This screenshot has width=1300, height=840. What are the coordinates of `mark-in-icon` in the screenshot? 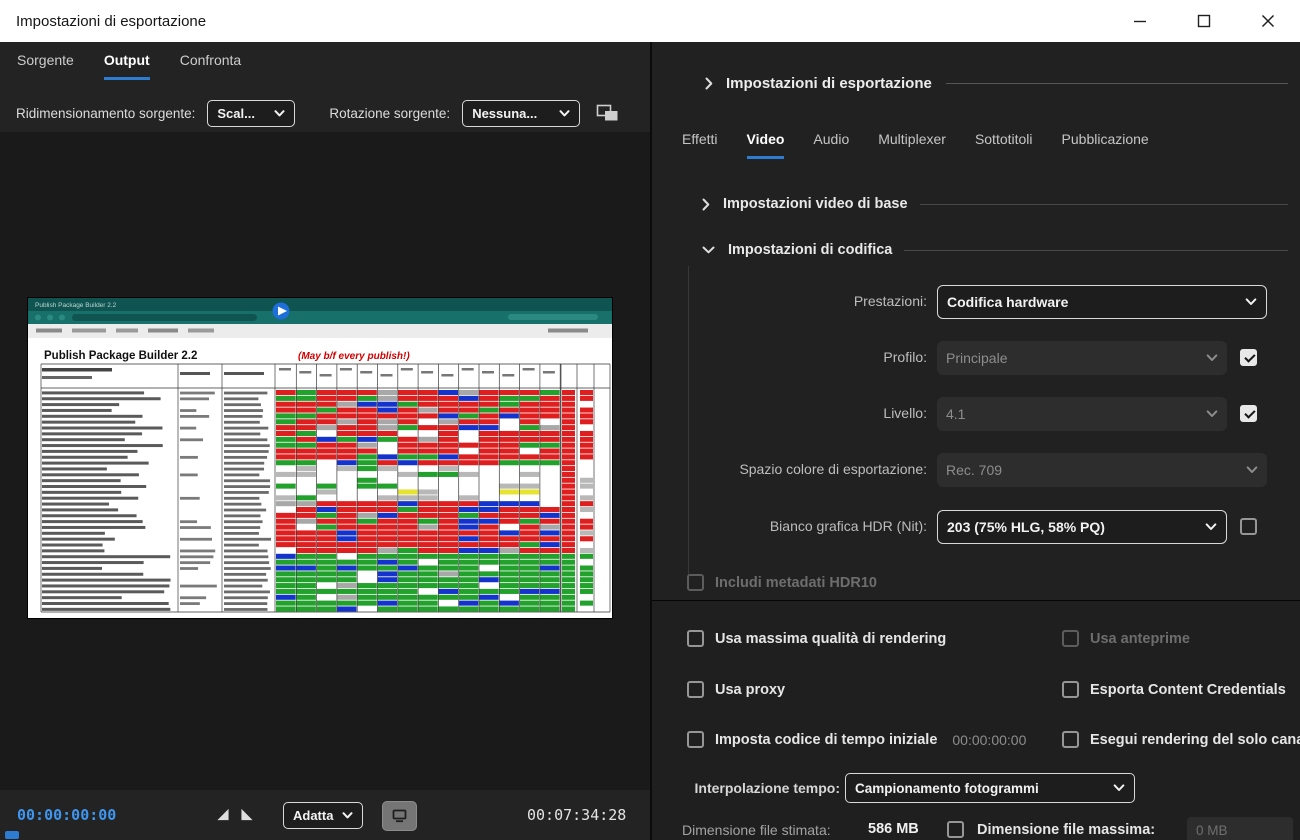 It's located at (223, 814).